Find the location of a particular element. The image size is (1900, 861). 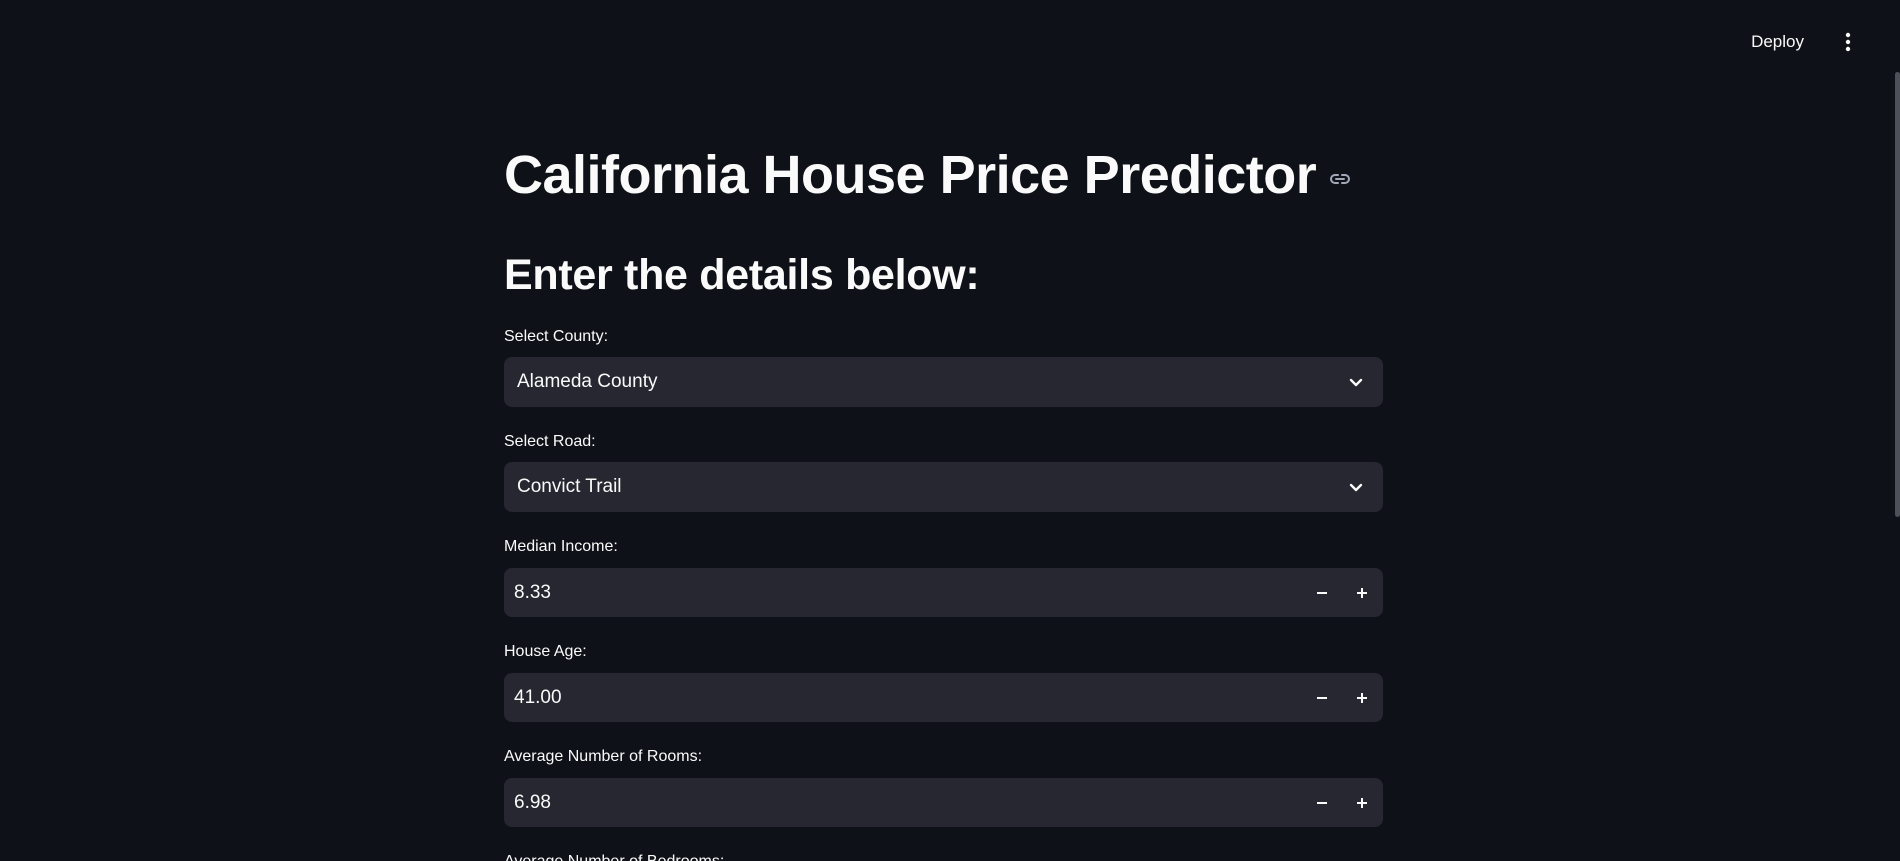

county-label: Select County: is located at coordinates (556, 336).